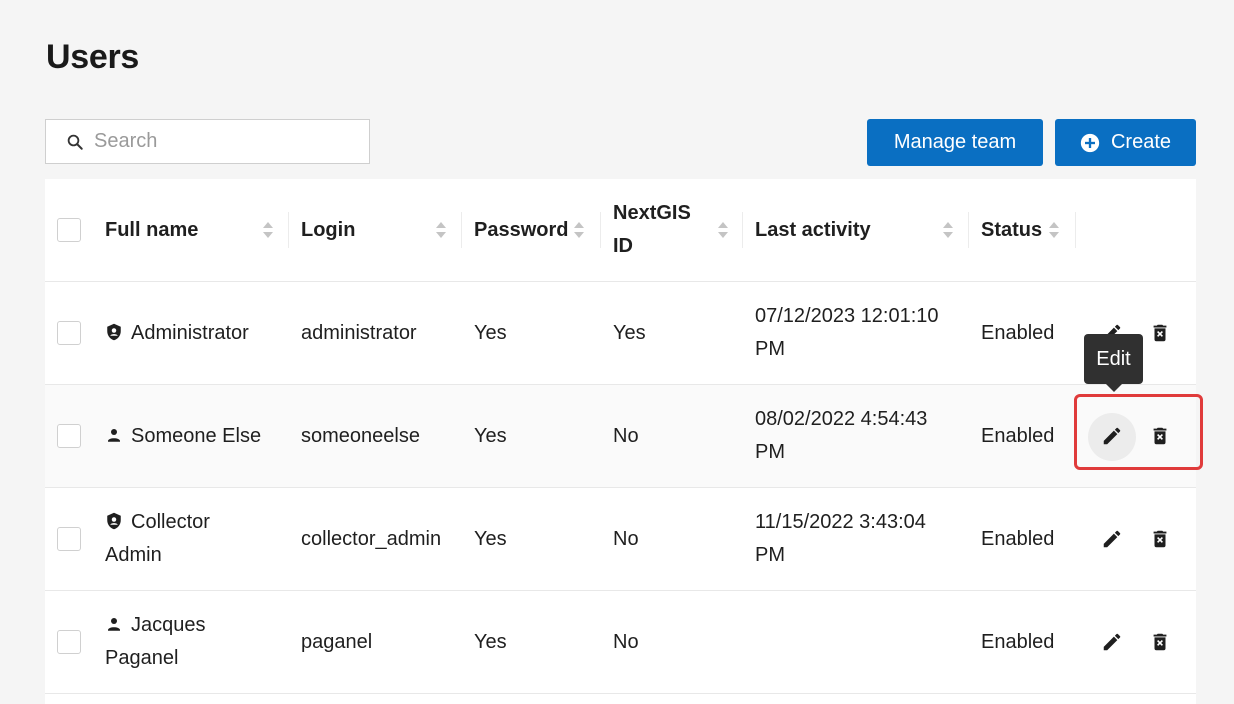 This screenshot has height=704, width=1234. What do you see at coordinates (361, 230) in the screenshot?
I see `column-header-login: Login` at bounding box center [361, 230].